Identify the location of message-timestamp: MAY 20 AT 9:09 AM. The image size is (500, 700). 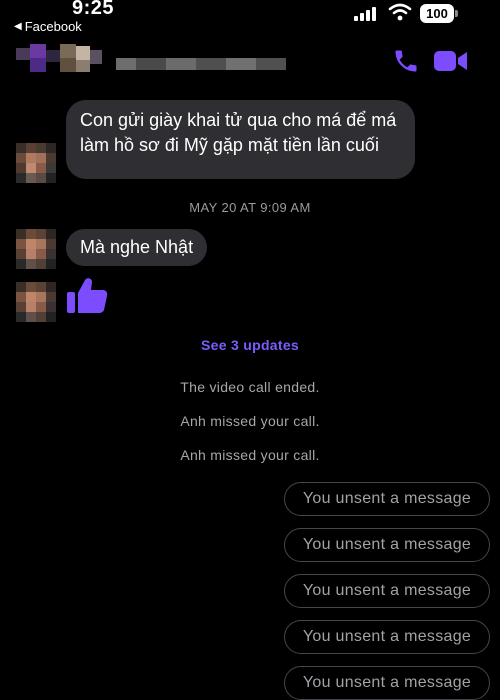
(250, 207).